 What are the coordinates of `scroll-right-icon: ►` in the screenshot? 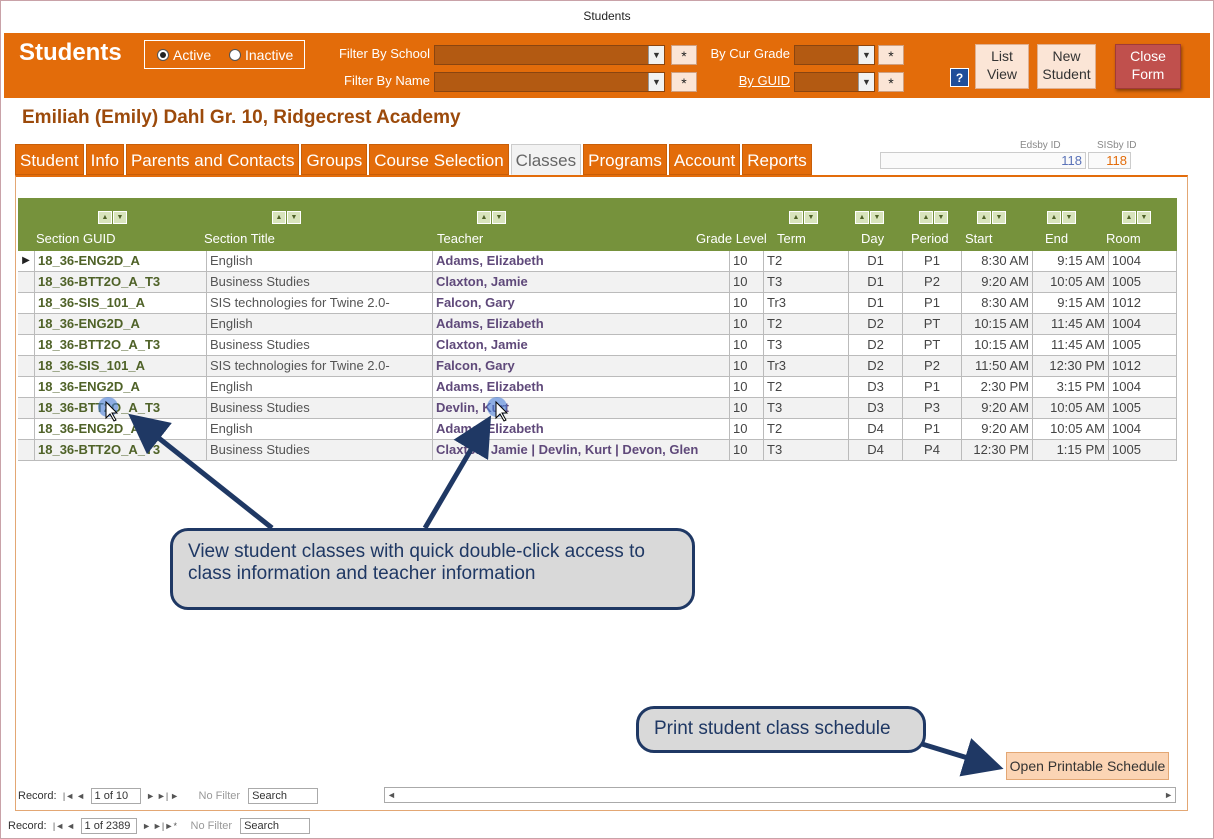 It's located at (1168, 795).